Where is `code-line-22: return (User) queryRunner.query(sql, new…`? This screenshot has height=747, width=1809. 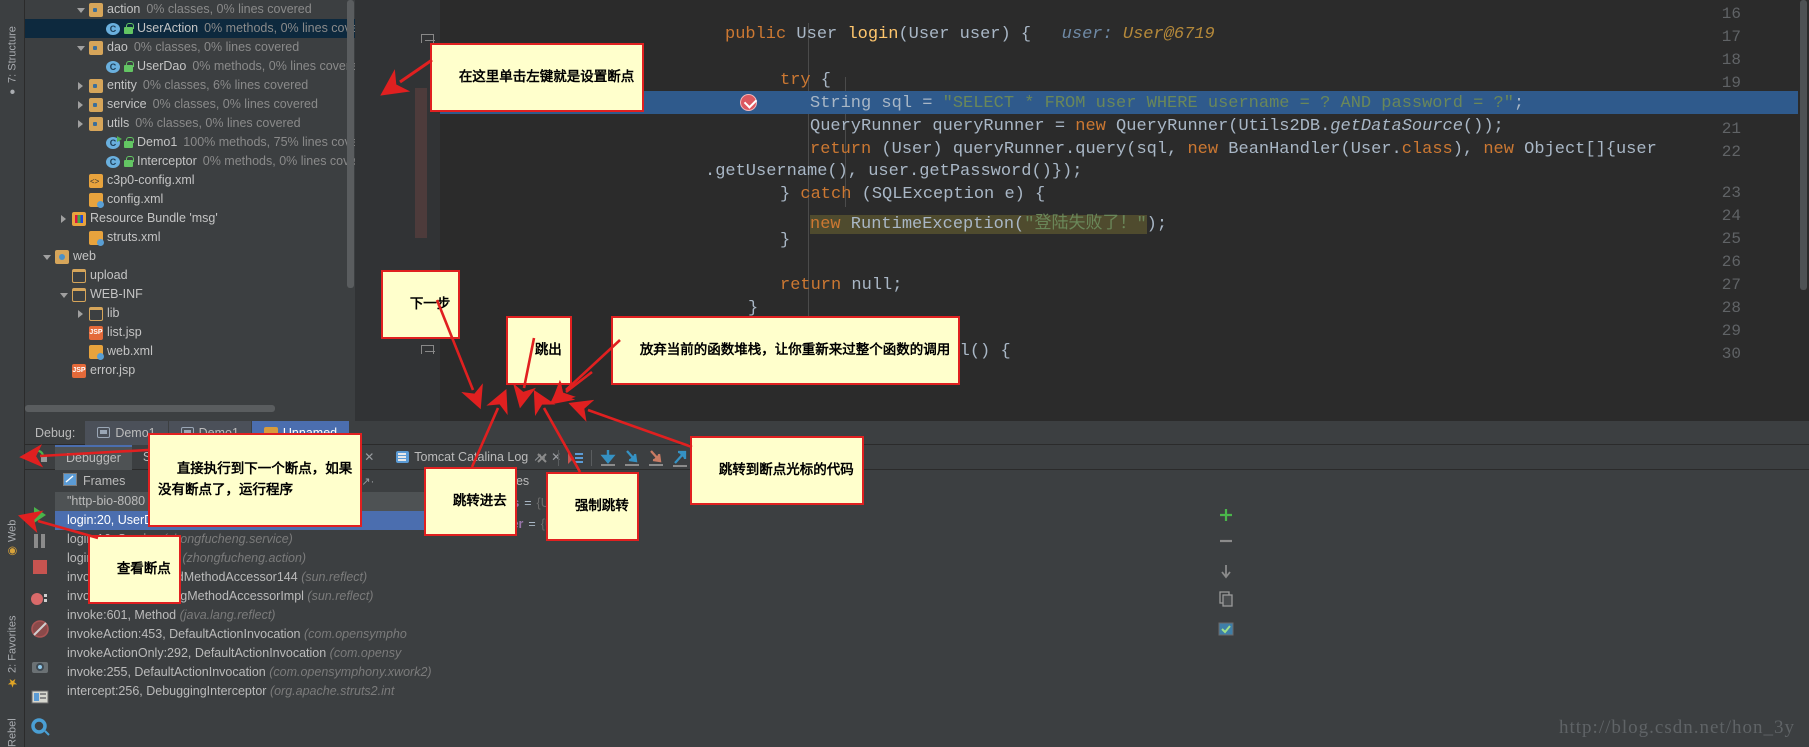 code-line-22: return (User) queryRunner.query(sql, new… is located at coordinates (1233, 149).